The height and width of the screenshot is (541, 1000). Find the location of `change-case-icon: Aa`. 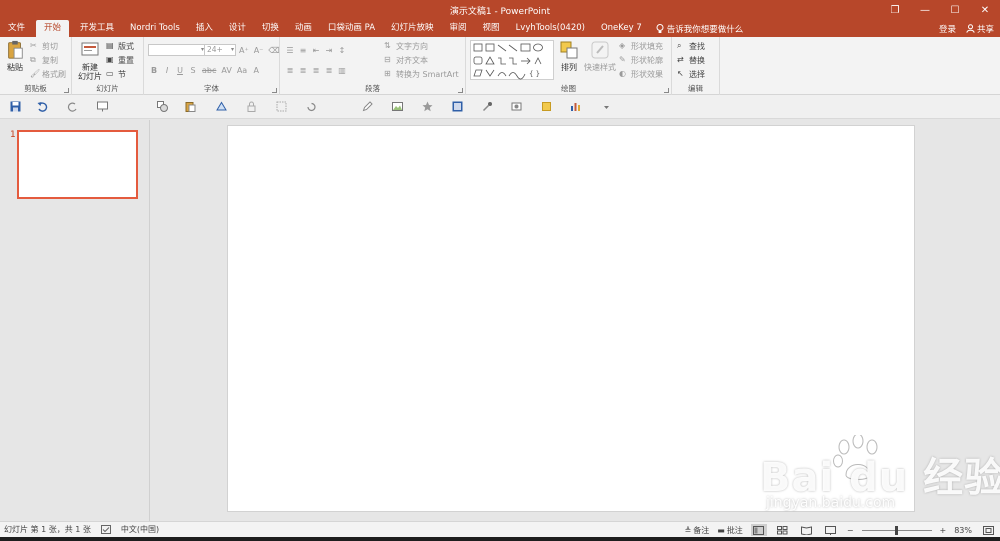

change-case-icon: Aa is located at coordinates (242, 70).